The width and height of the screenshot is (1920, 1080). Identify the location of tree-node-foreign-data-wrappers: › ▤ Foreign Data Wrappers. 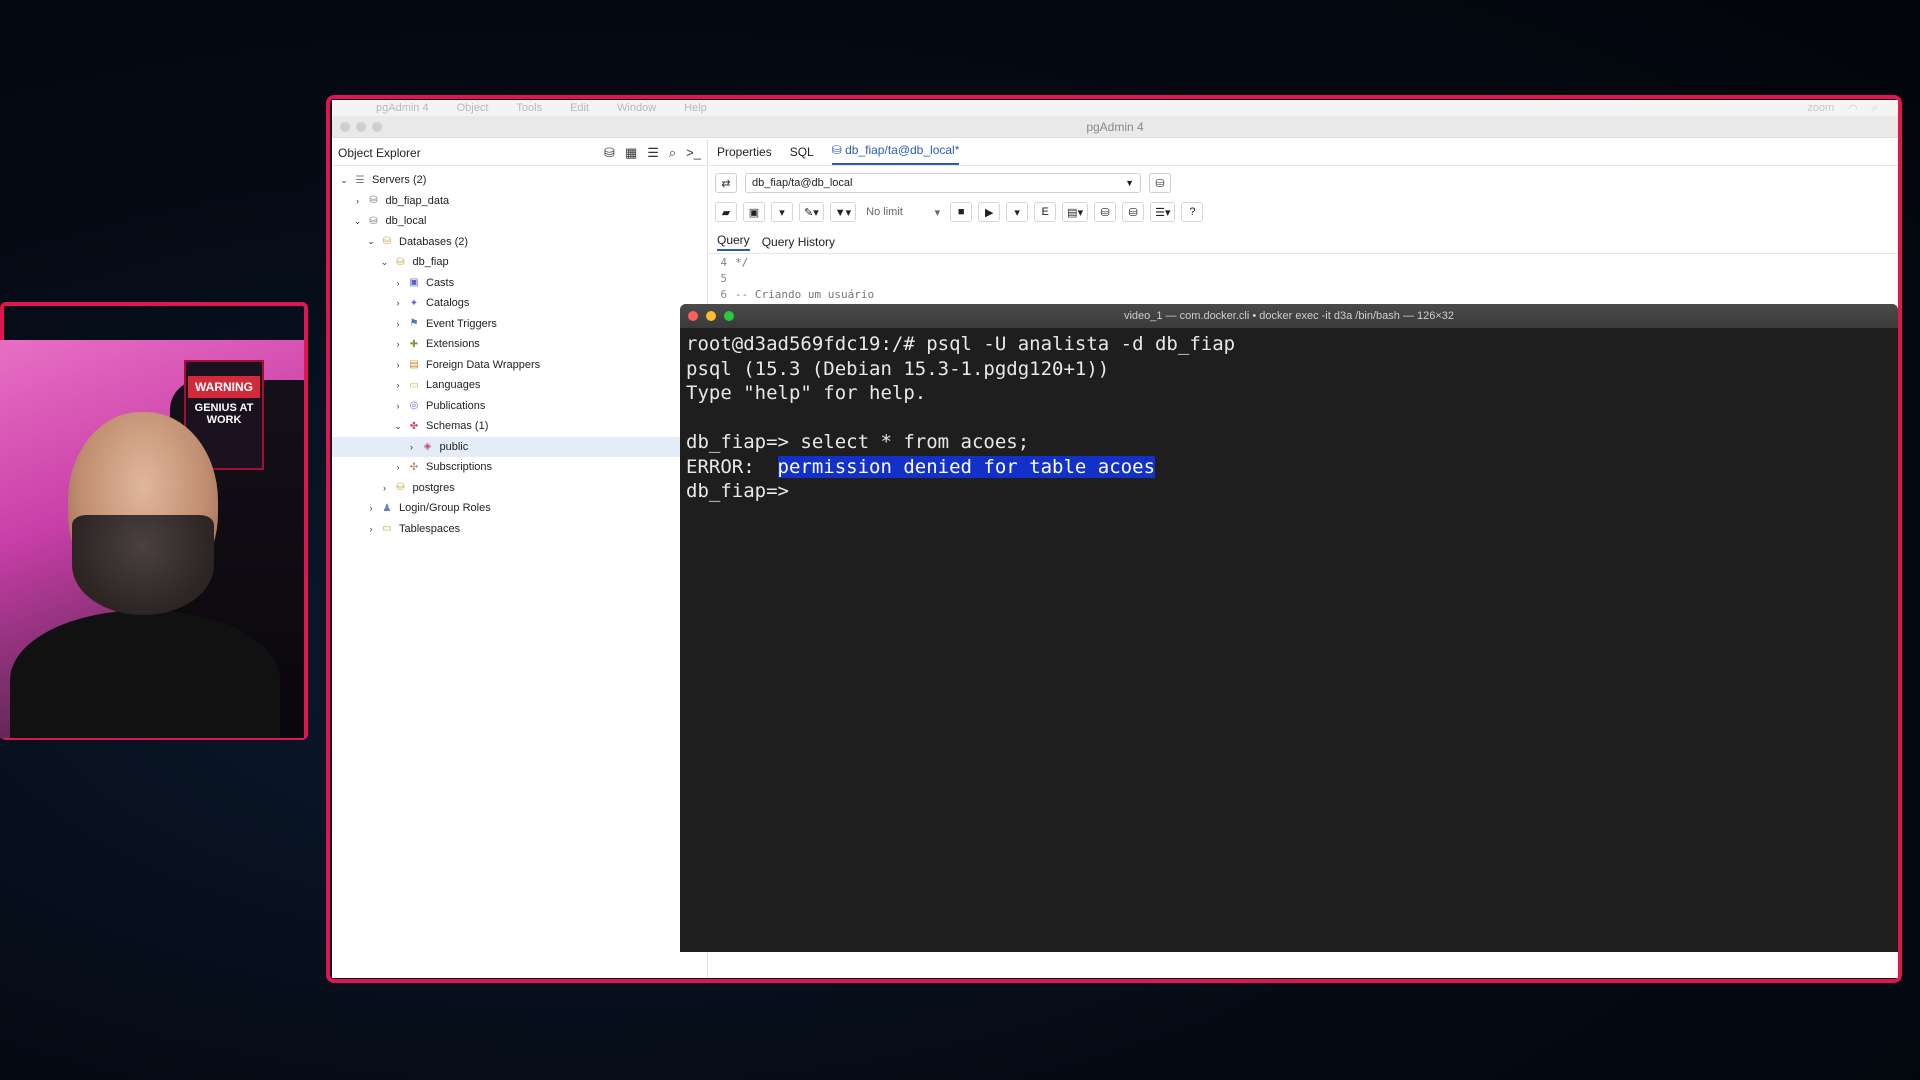
(519, 365).